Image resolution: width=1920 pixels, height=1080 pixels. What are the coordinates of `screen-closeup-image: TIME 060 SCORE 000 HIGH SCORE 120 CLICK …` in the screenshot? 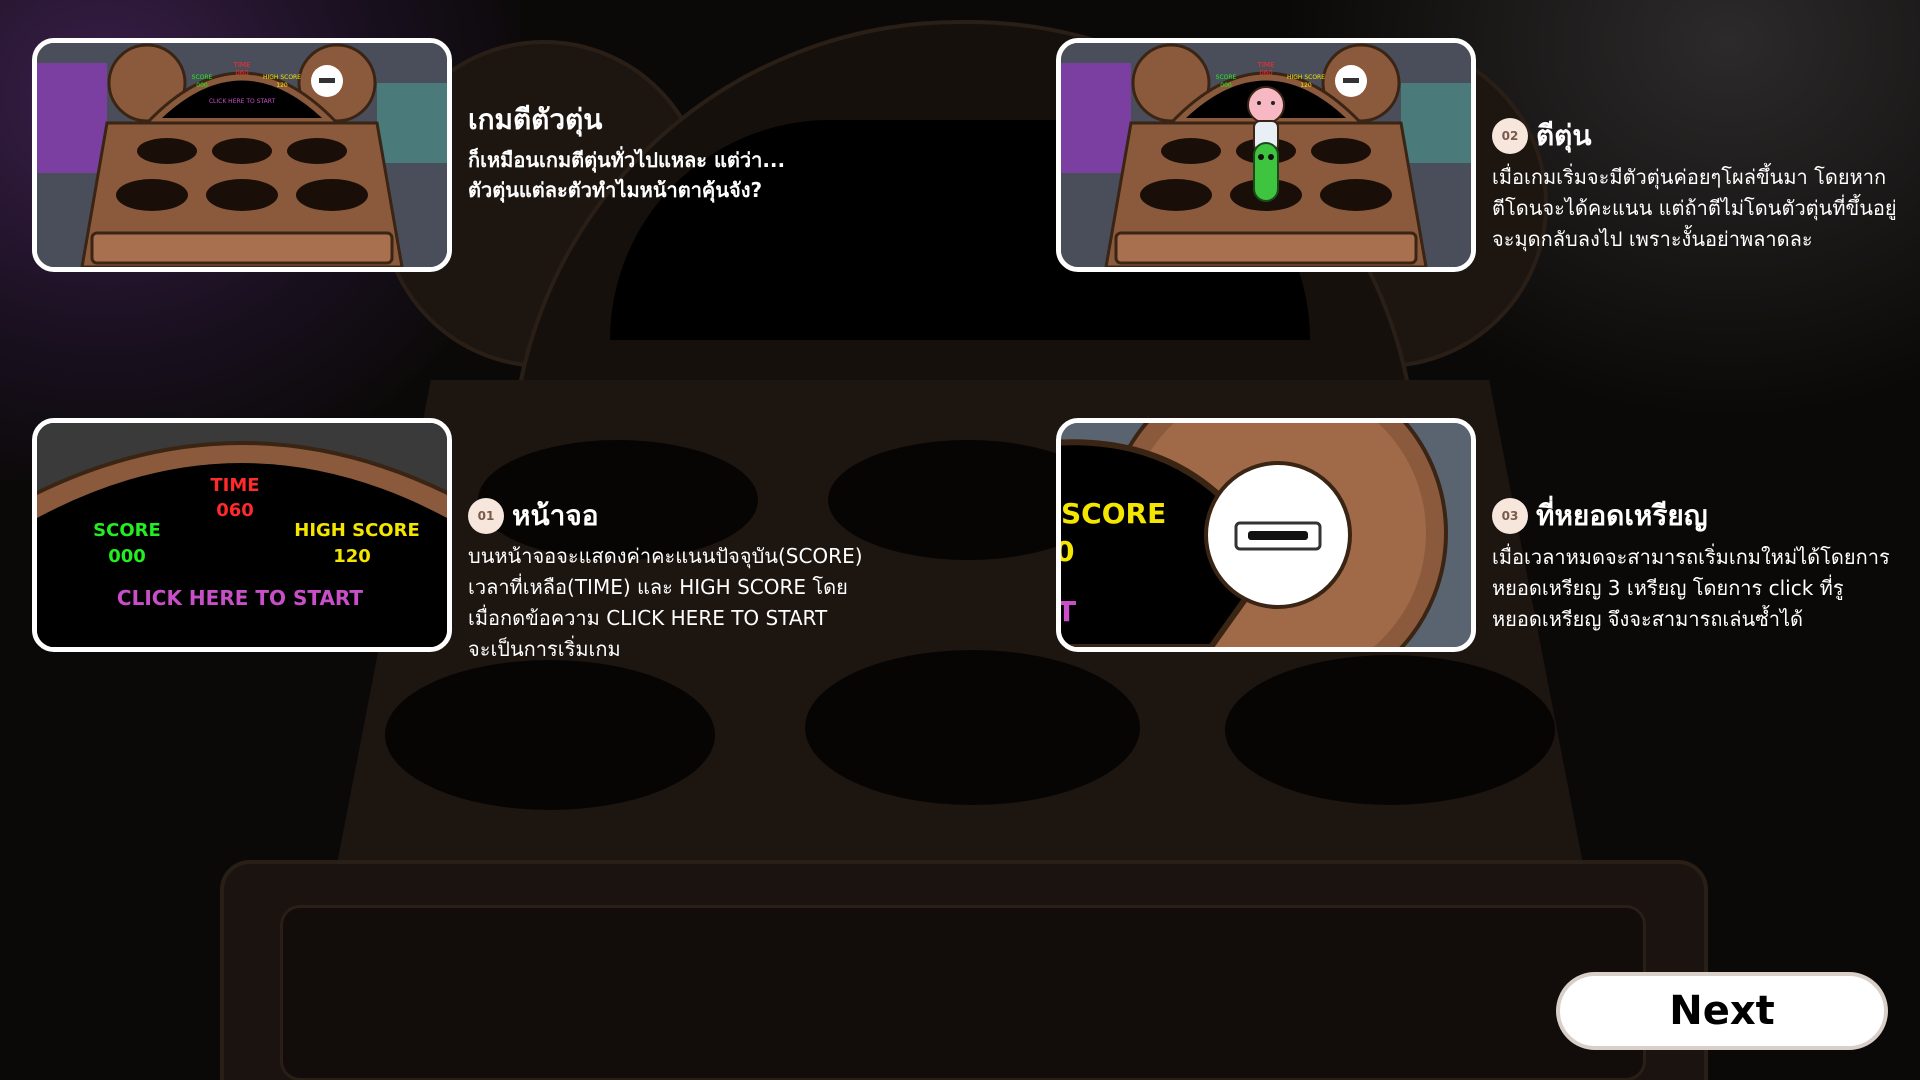 It's located at (242, 535).